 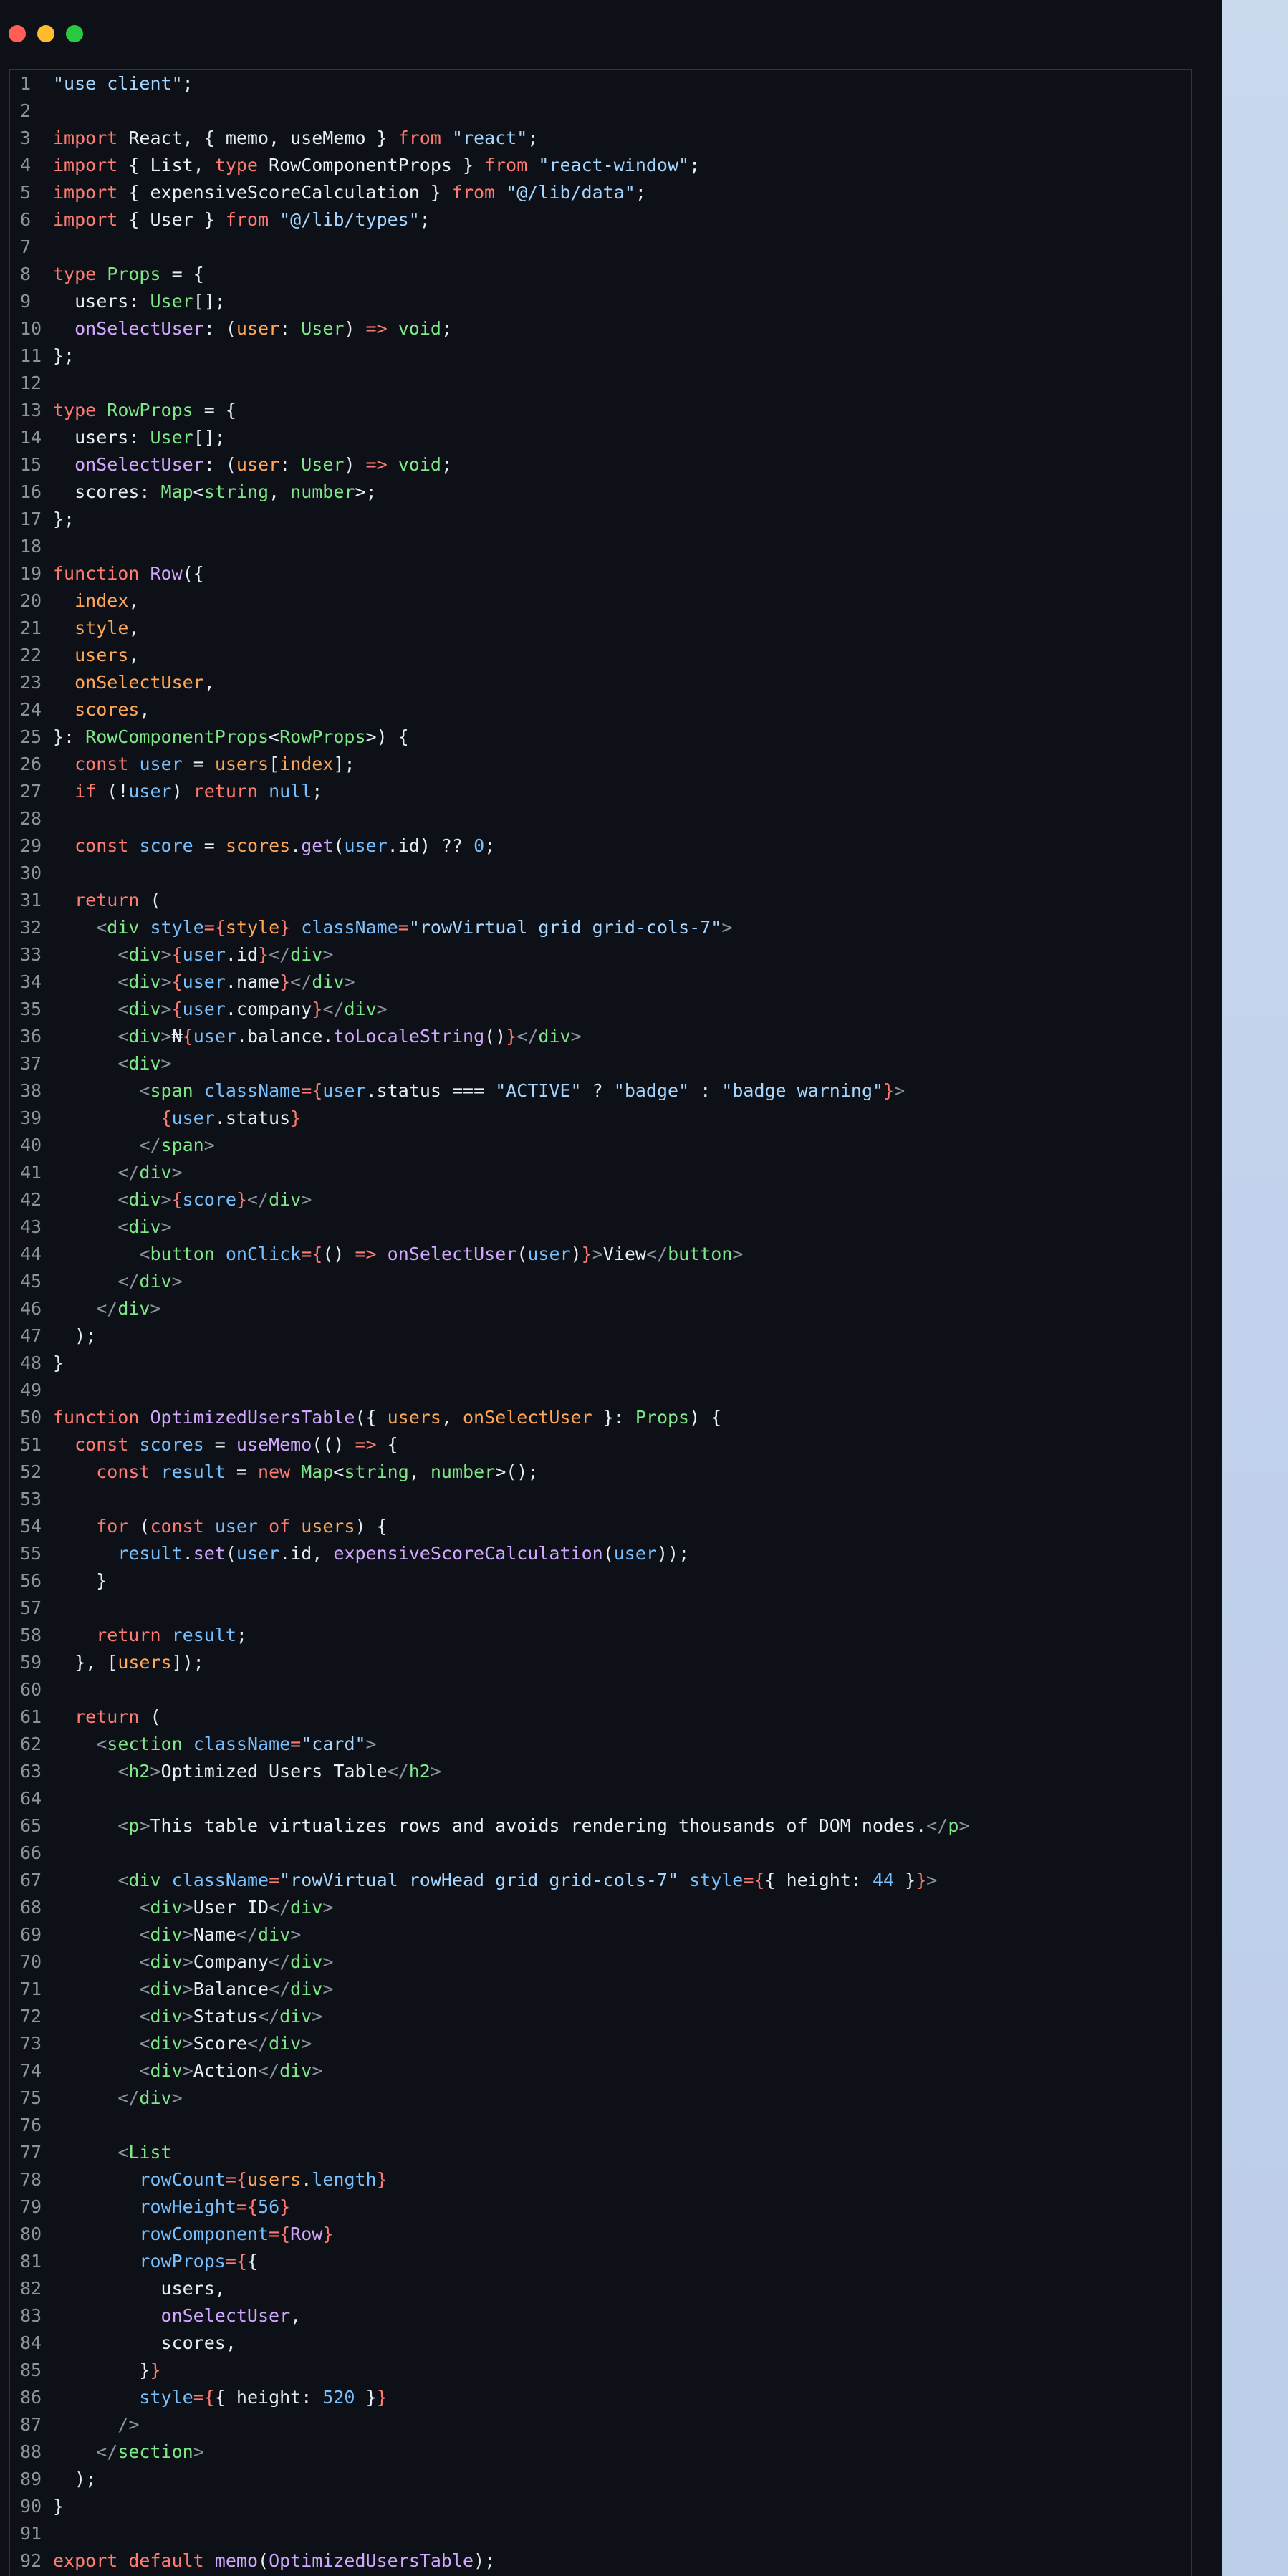 I want to click on line-source: onSelectUser: (user: User) => void;, so click(x=253, y=329).